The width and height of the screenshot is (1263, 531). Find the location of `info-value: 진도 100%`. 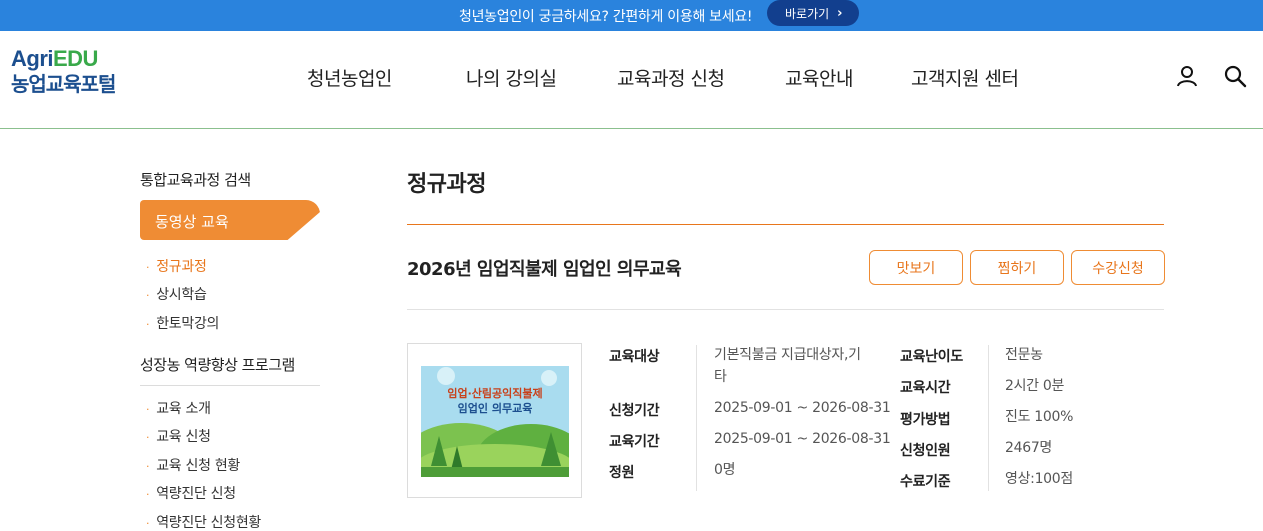

info-value: 진도 100% is located at coordinates (1039, 417).